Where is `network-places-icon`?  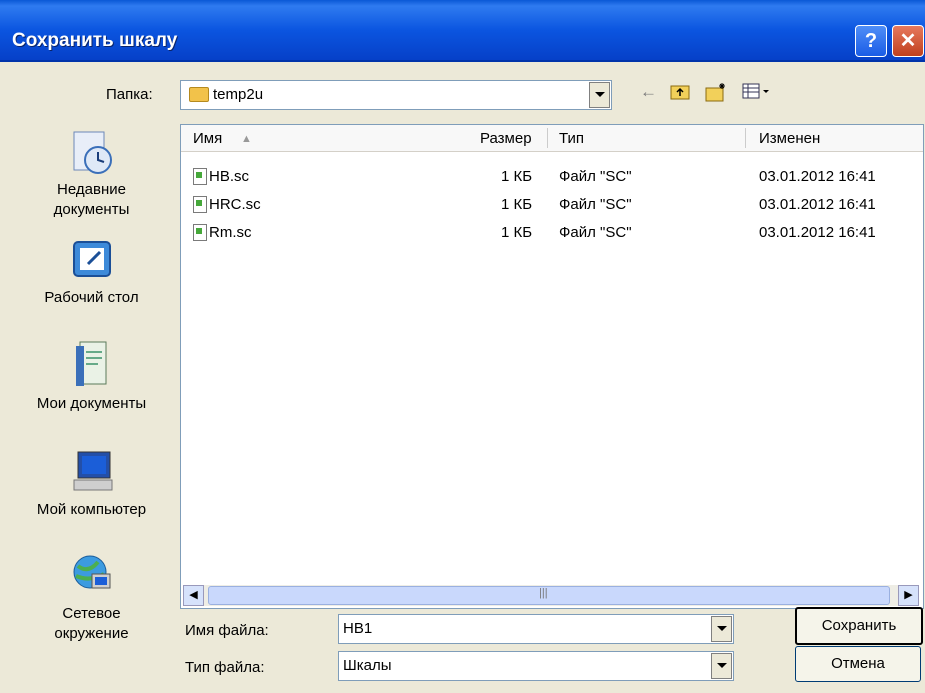 network-places-icon is located at coordinates (91, 572).